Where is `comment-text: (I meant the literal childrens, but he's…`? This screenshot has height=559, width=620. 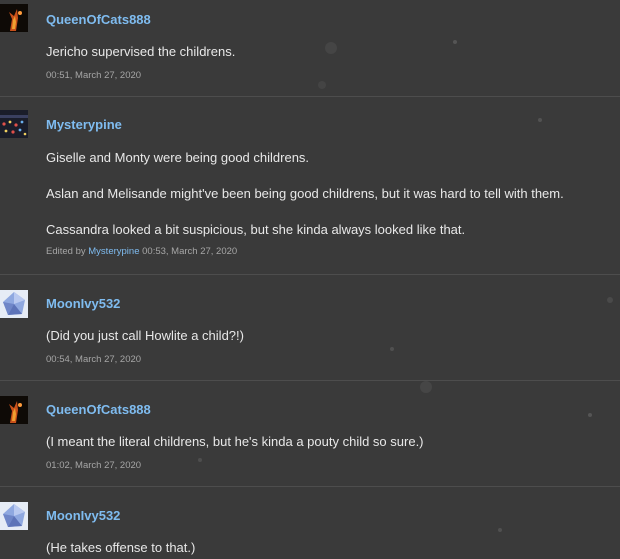
comment-text: (I meant the literal childrens, but he's… is located at coordinates (235, 441).